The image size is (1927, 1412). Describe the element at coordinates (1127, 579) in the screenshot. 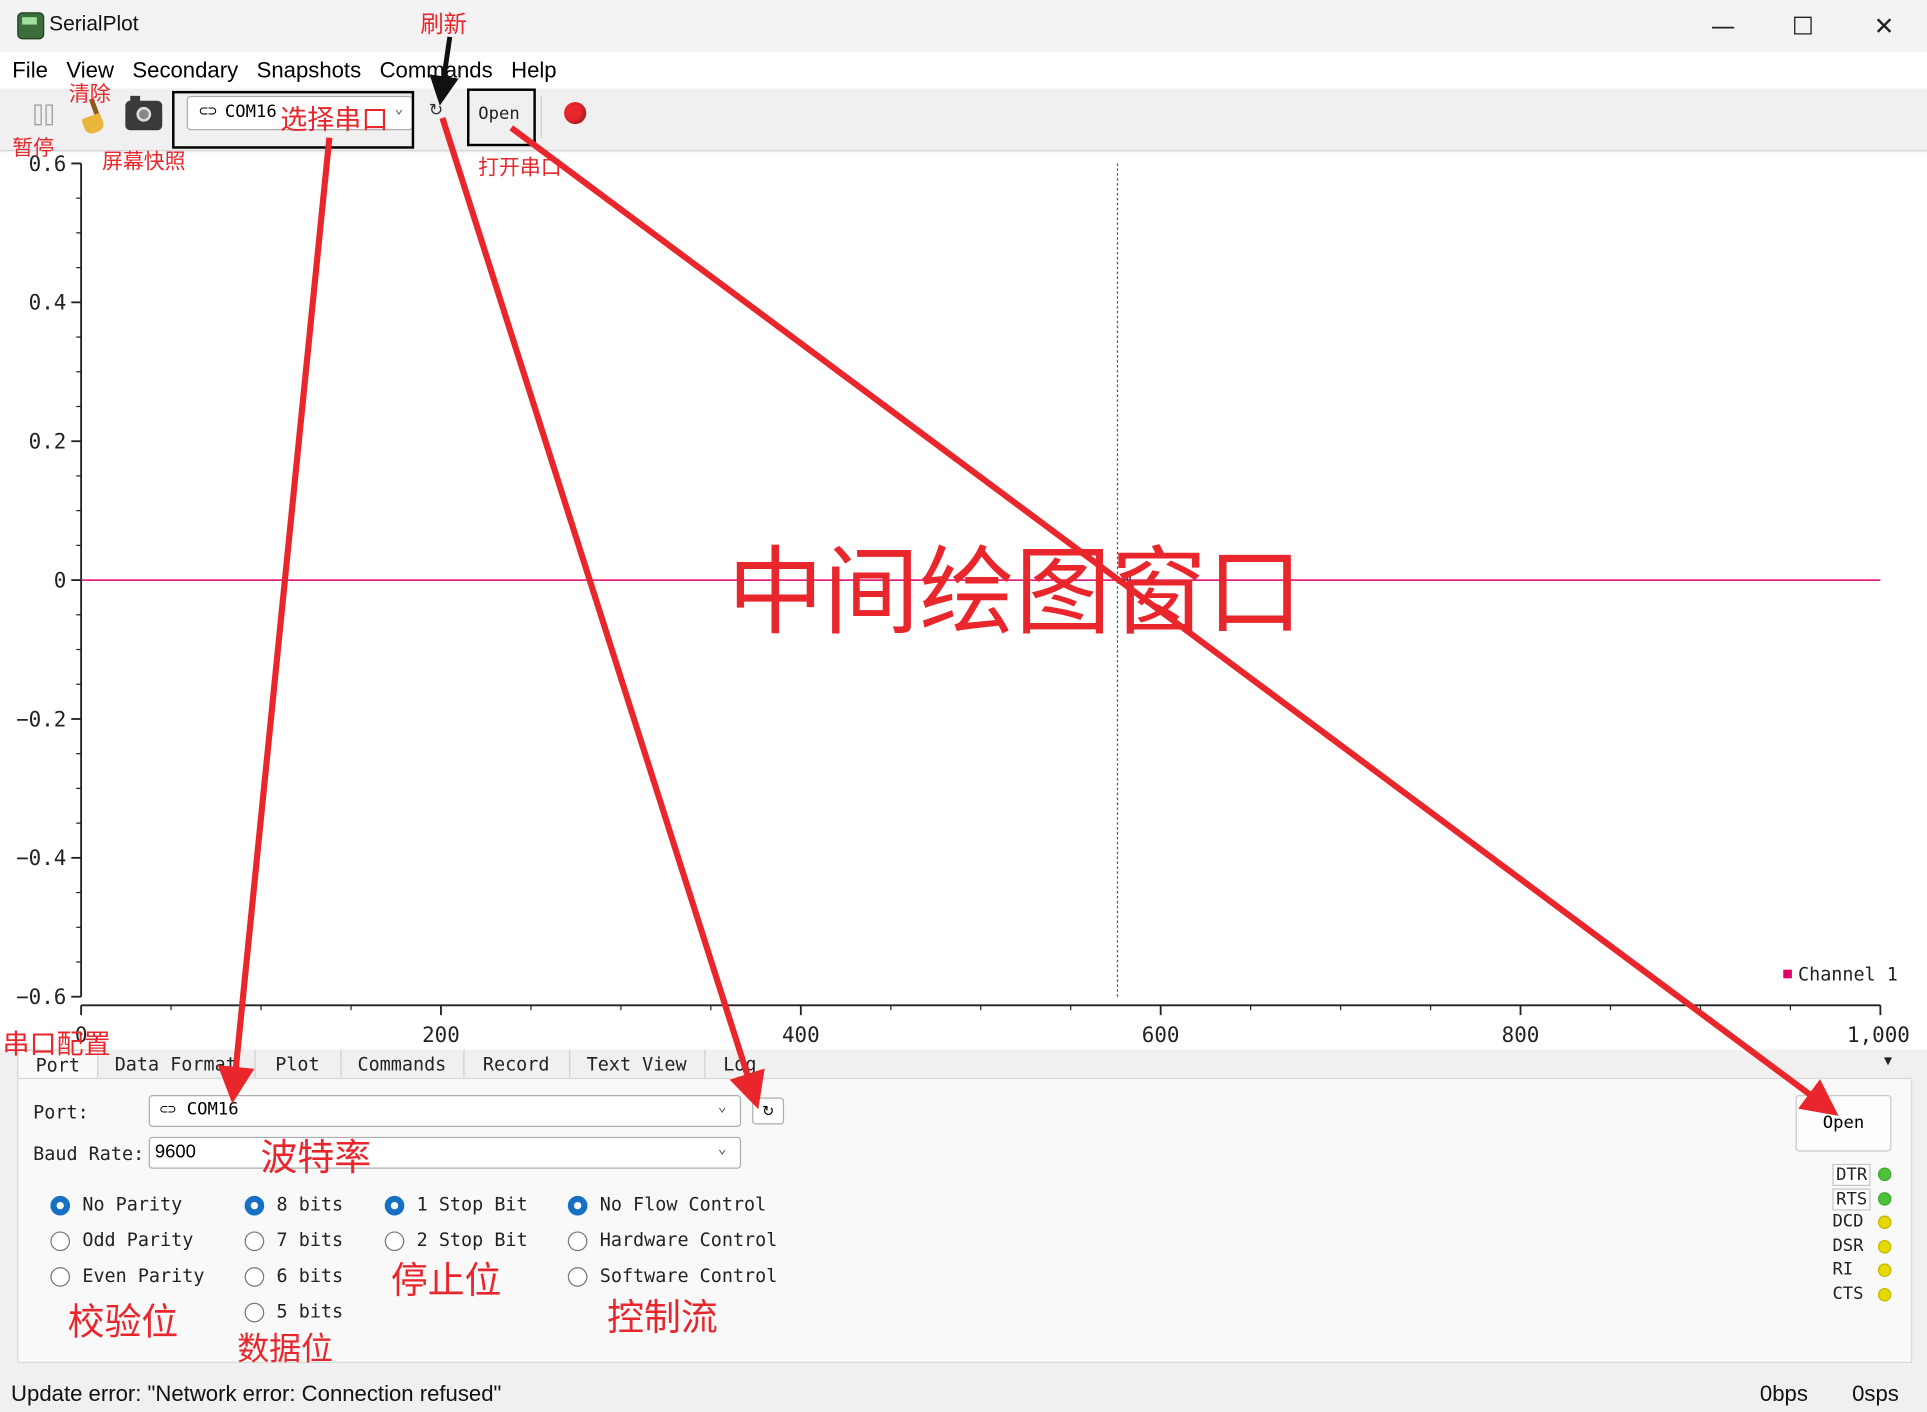

I see `plot-center-label: 0` at that location.